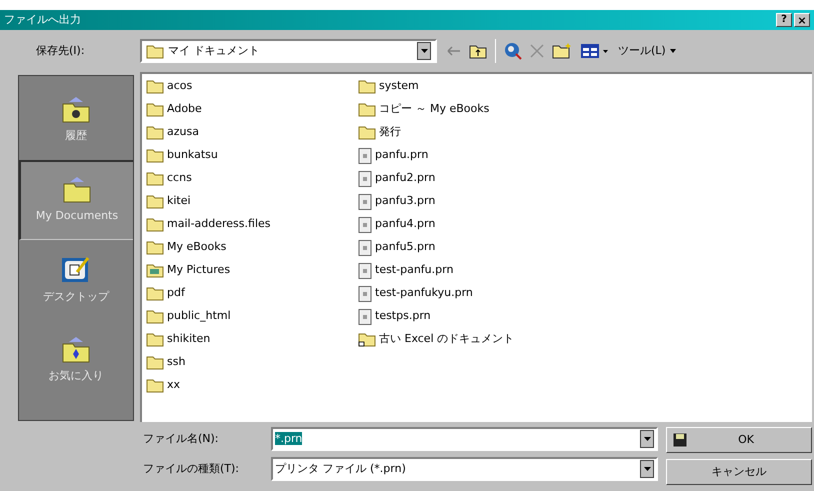 Image resolution: width=814 pixels, height=491 pixels. I want to click on file-item: acos, so click(252, 86).